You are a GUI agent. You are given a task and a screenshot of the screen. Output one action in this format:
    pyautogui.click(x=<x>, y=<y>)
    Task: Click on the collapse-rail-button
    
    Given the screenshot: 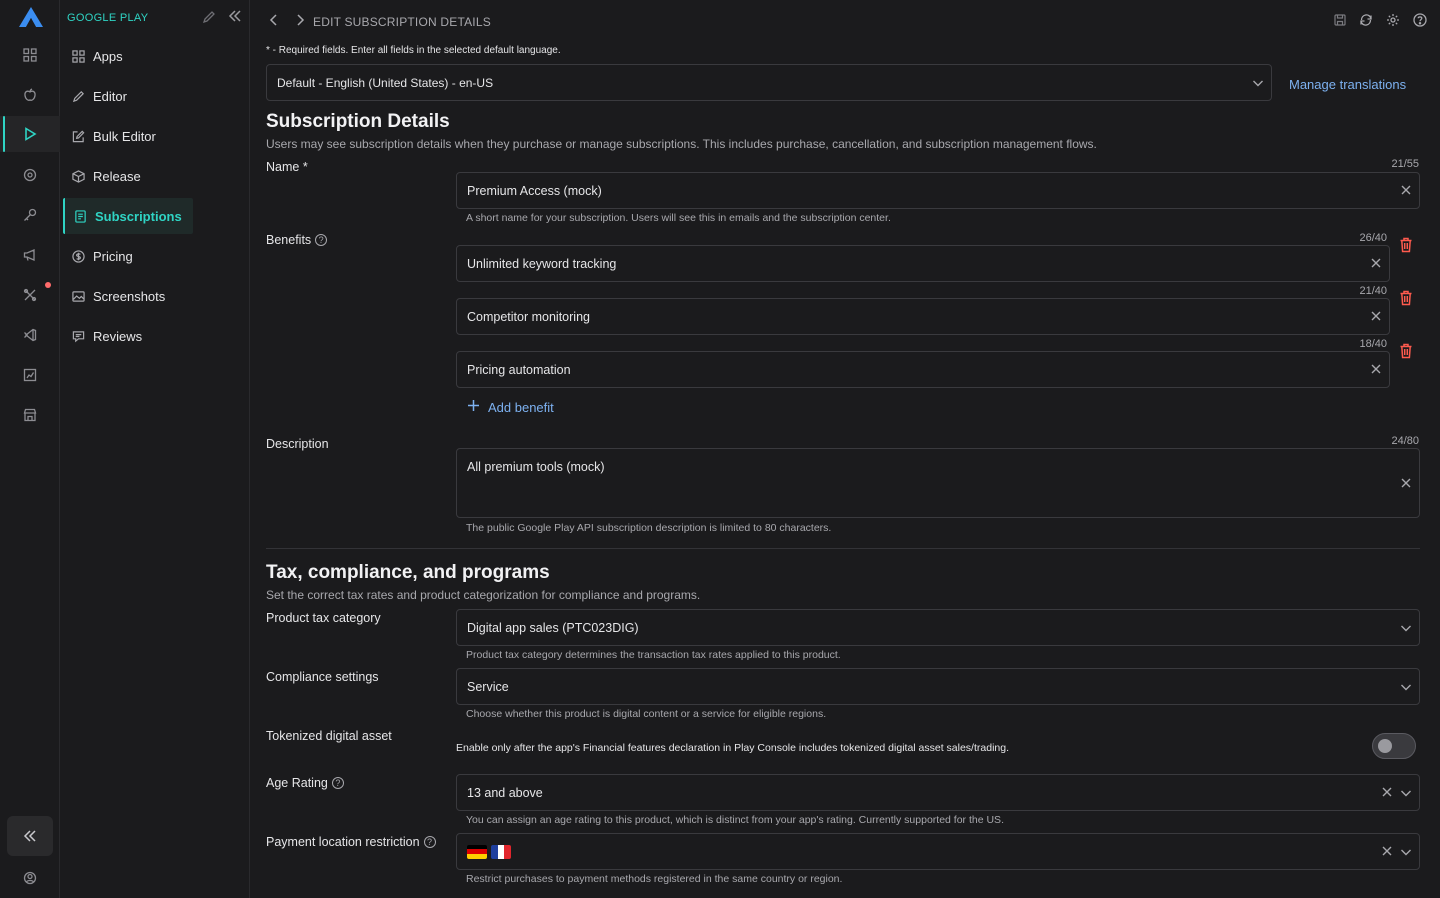 What is the action you would take?
    pyautogui.click(x=30, y=836)
    